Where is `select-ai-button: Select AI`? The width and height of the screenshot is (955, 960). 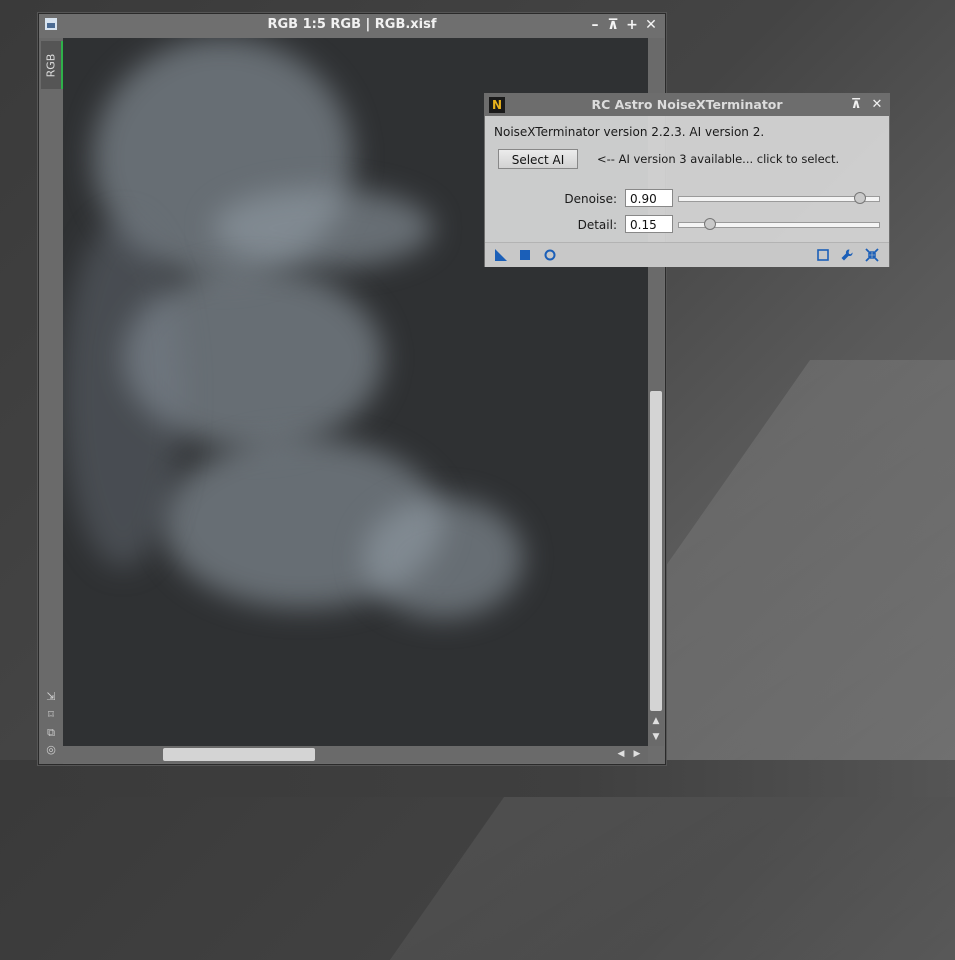 select-ai-button: Select AI is located at coordinates (538, 159).